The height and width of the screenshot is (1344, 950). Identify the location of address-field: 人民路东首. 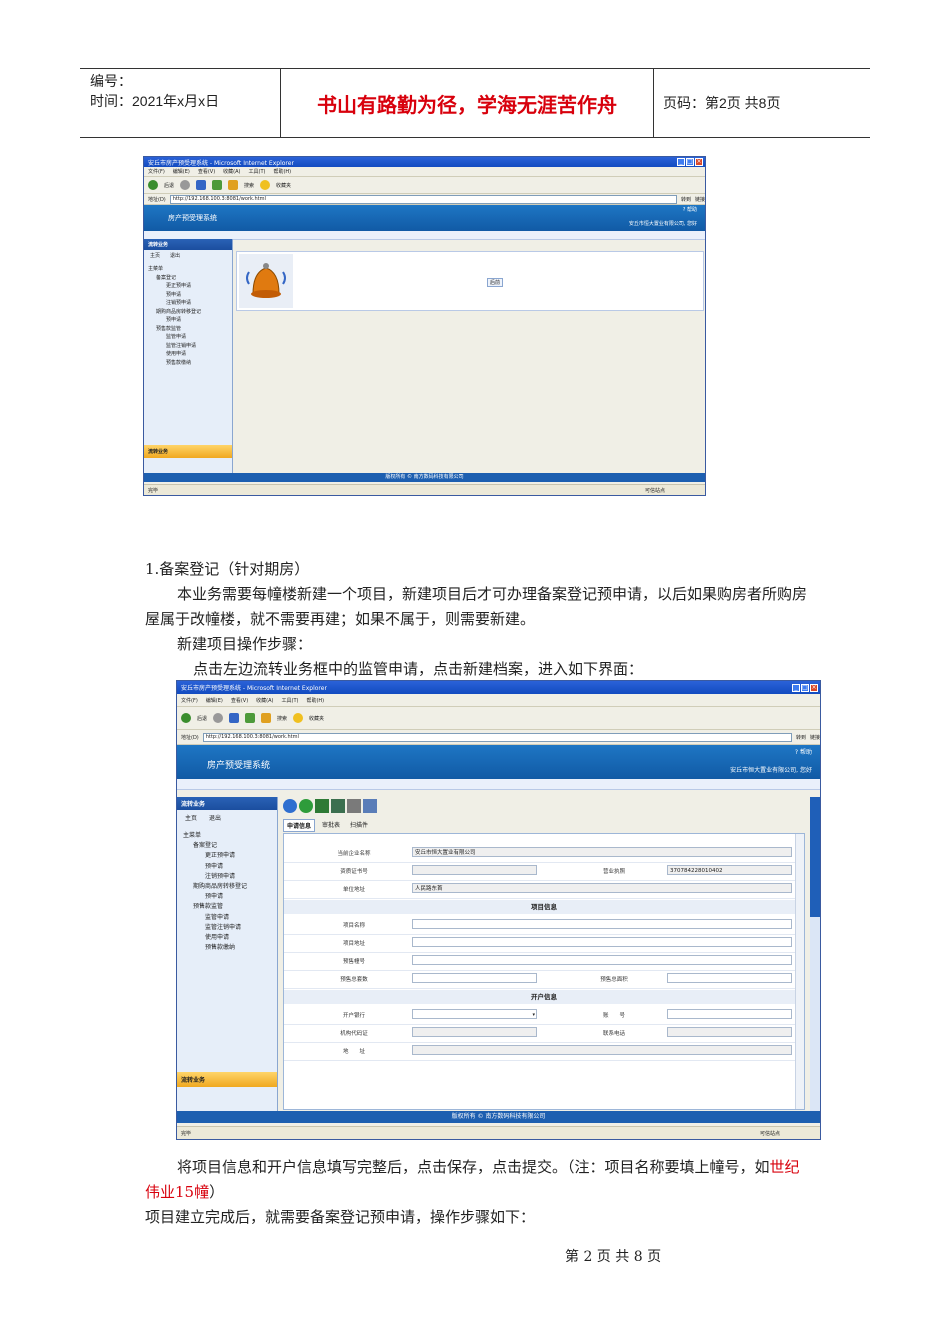
(602, 888).